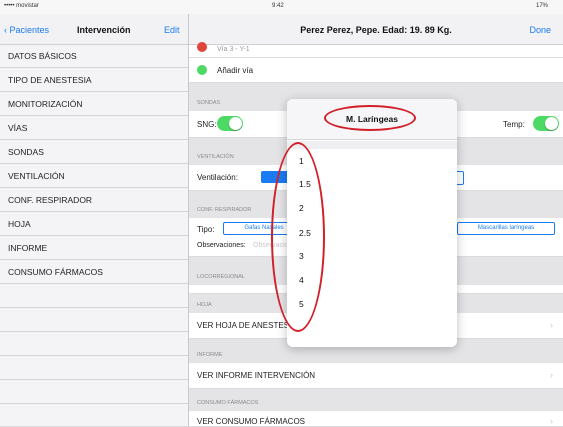 This screenshot has height=427, width=563. What do you see at coordinates (26, 152) in the screenshot?
I see `sidebar-item-label: SONDAS` at bounding box center [26, 152].